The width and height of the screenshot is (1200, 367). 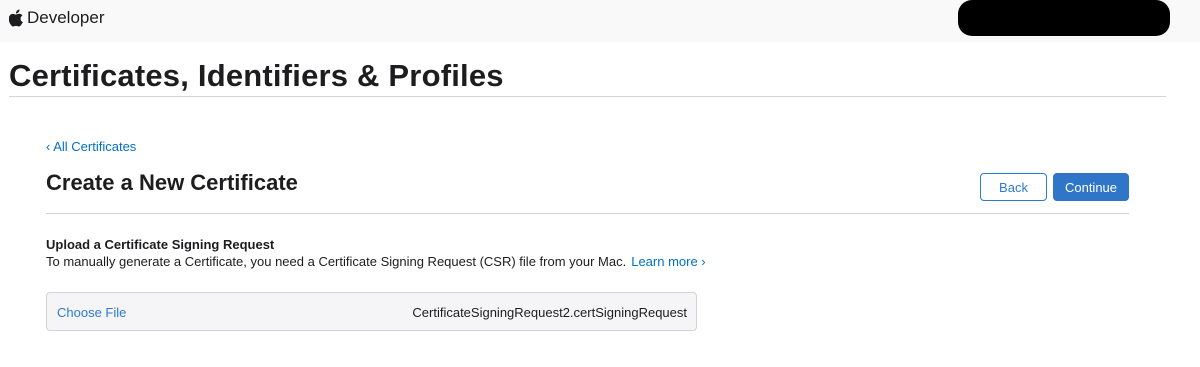 What do you see at coordinates (91, 312) in the screenshot?
I see `choose-file-button: Choose File` at bounding box center [91, 312].